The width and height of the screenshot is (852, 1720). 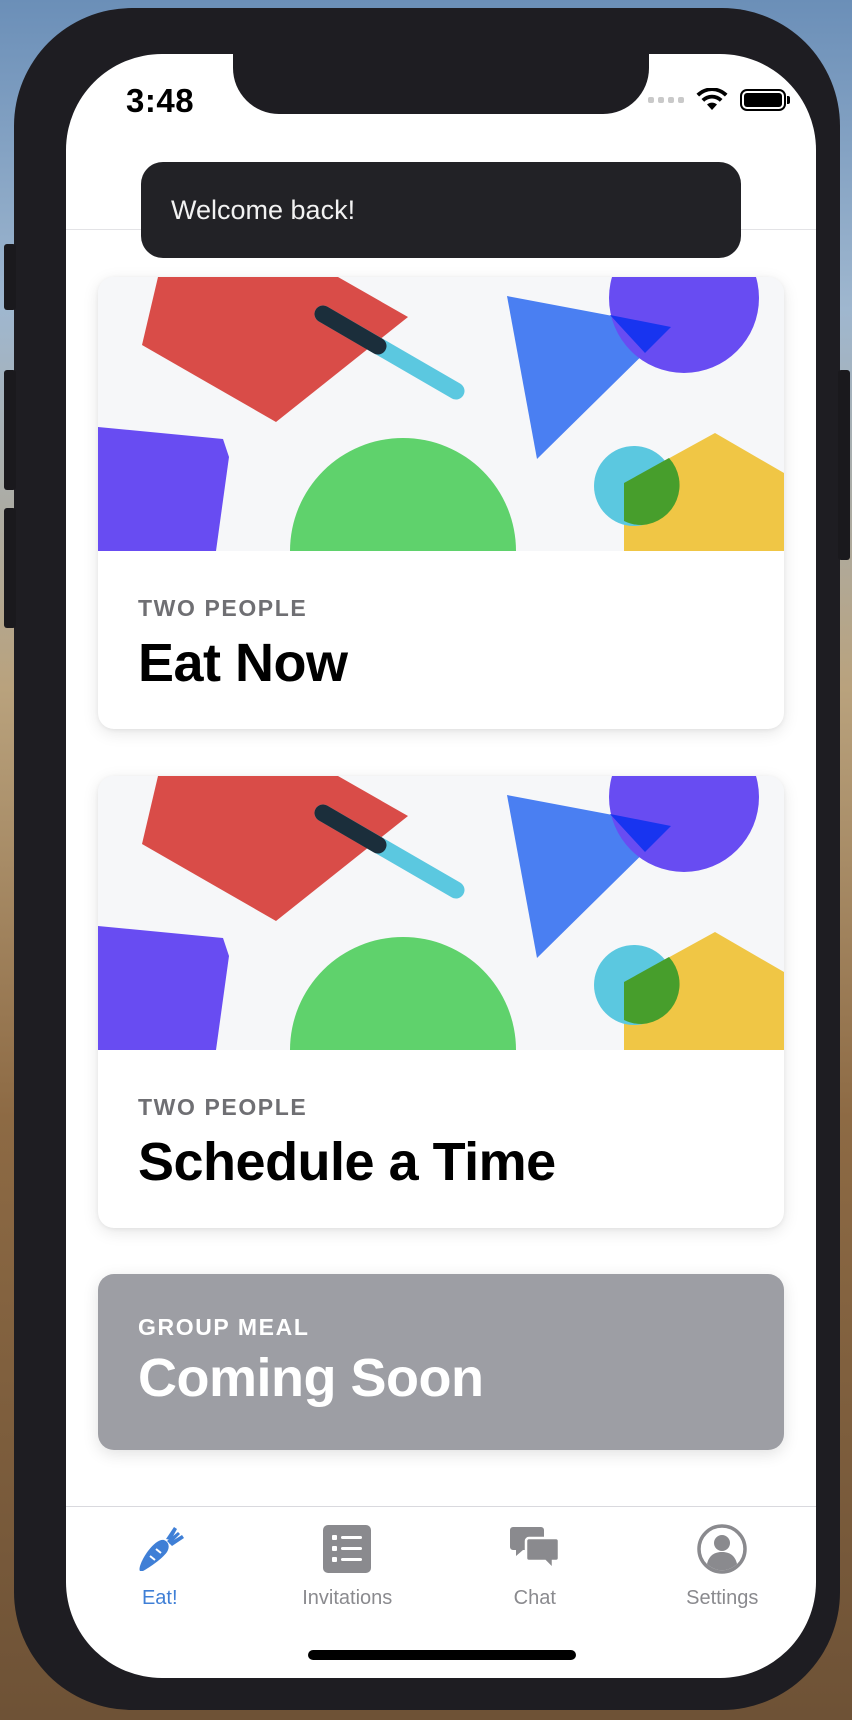 I want to click on card-eyebrow: GROUP MEAL, so click(x=224, y=1327).